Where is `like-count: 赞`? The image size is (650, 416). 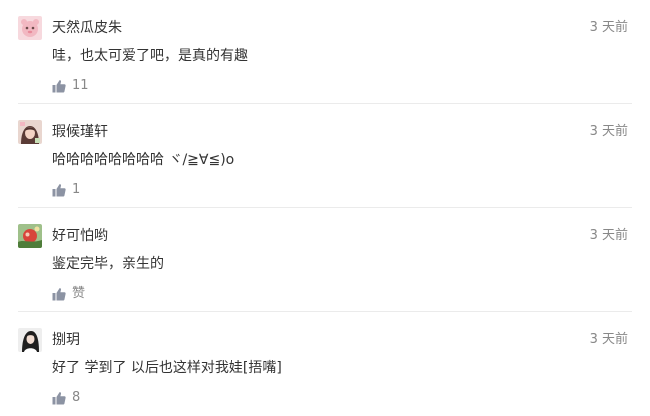 like-count: 赞 is located at coordinates (79, 293).